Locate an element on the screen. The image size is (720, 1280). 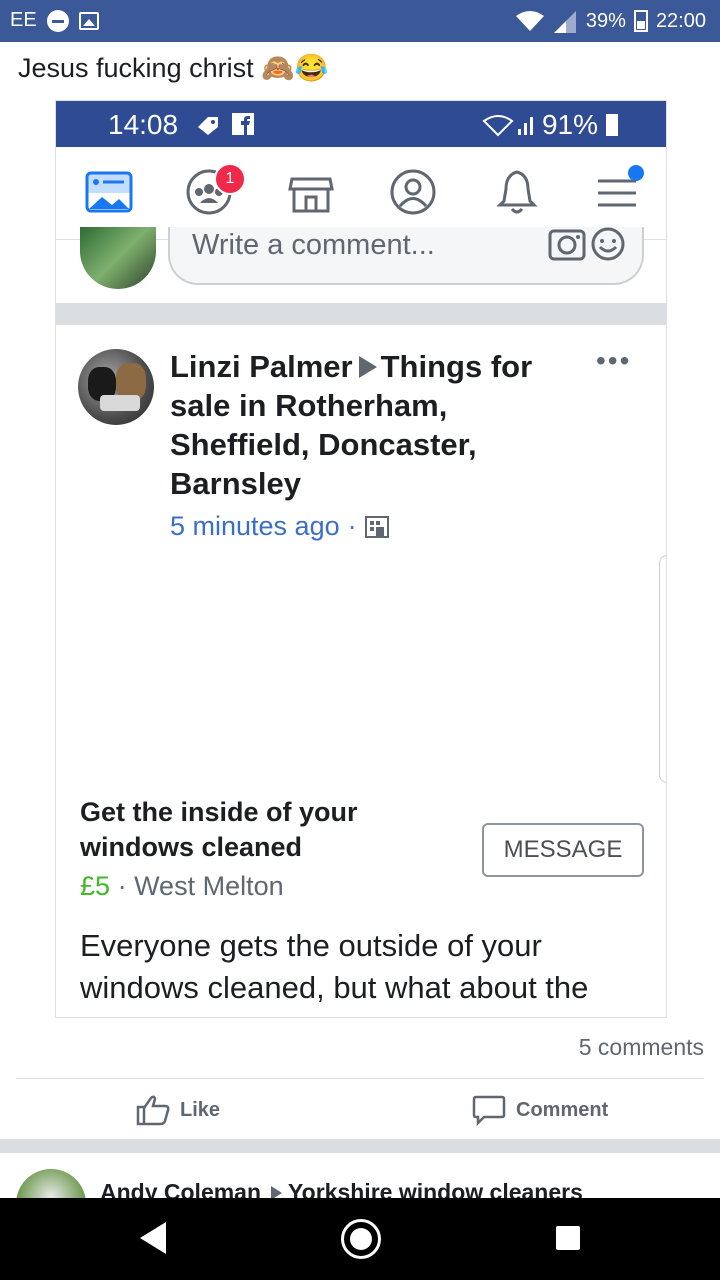
see-no-evil-monkey-emoji: 🙈 is located at coordinates (278, 68).